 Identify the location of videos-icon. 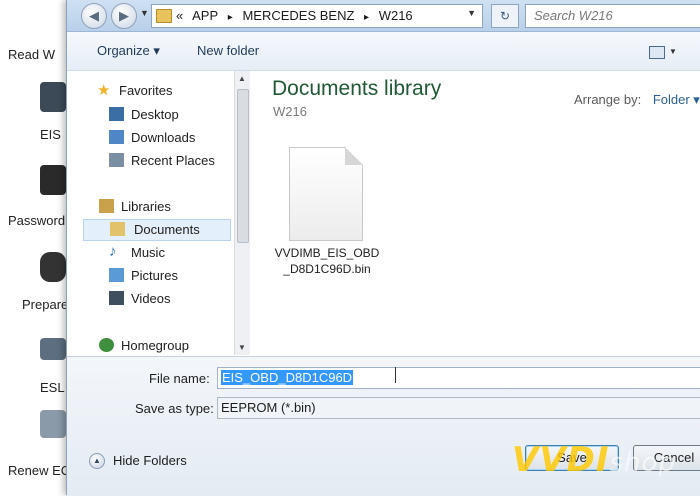
(116, 298).